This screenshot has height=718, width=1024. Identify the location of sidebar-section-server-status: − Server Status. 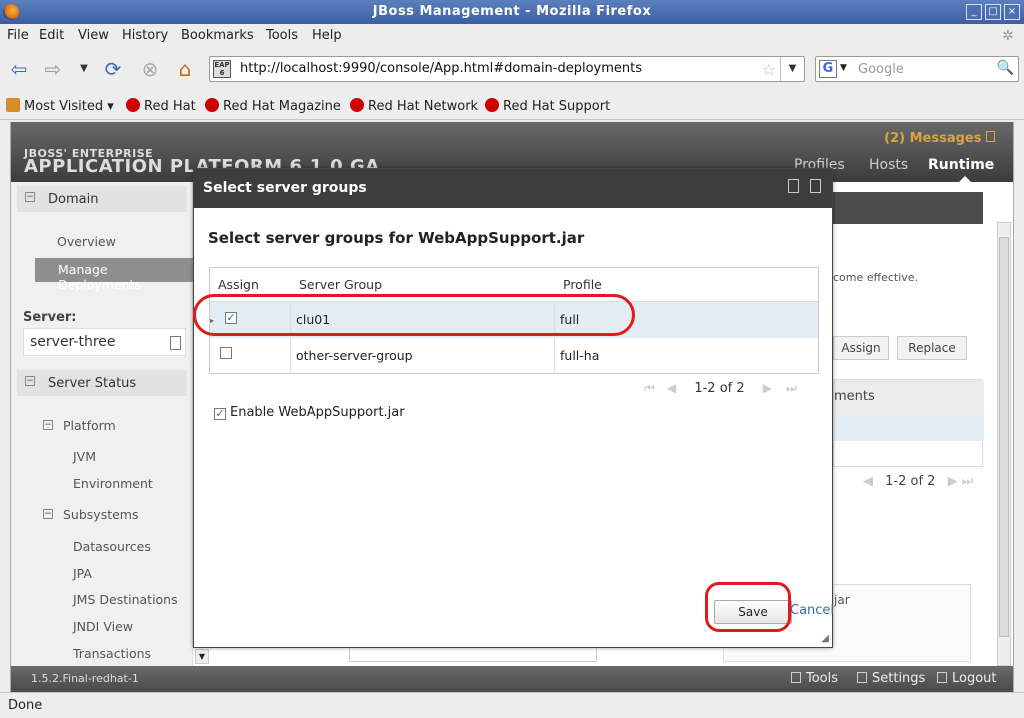
(102, 383).